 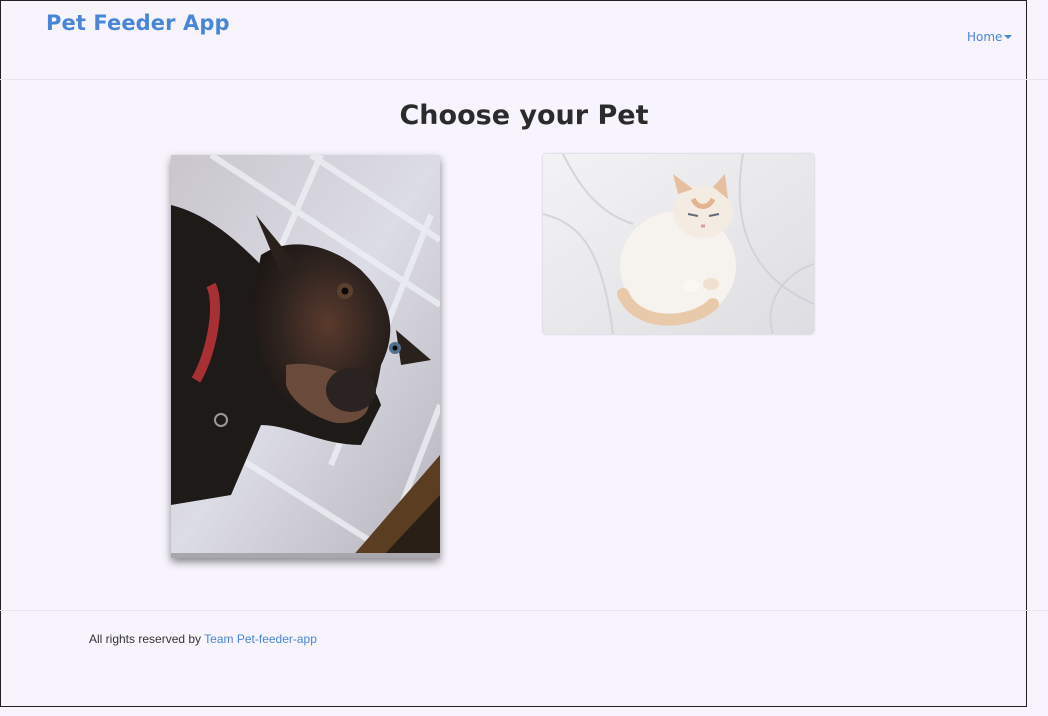 I want to click on home-dropdown: Home, so click(x=990, y=37).